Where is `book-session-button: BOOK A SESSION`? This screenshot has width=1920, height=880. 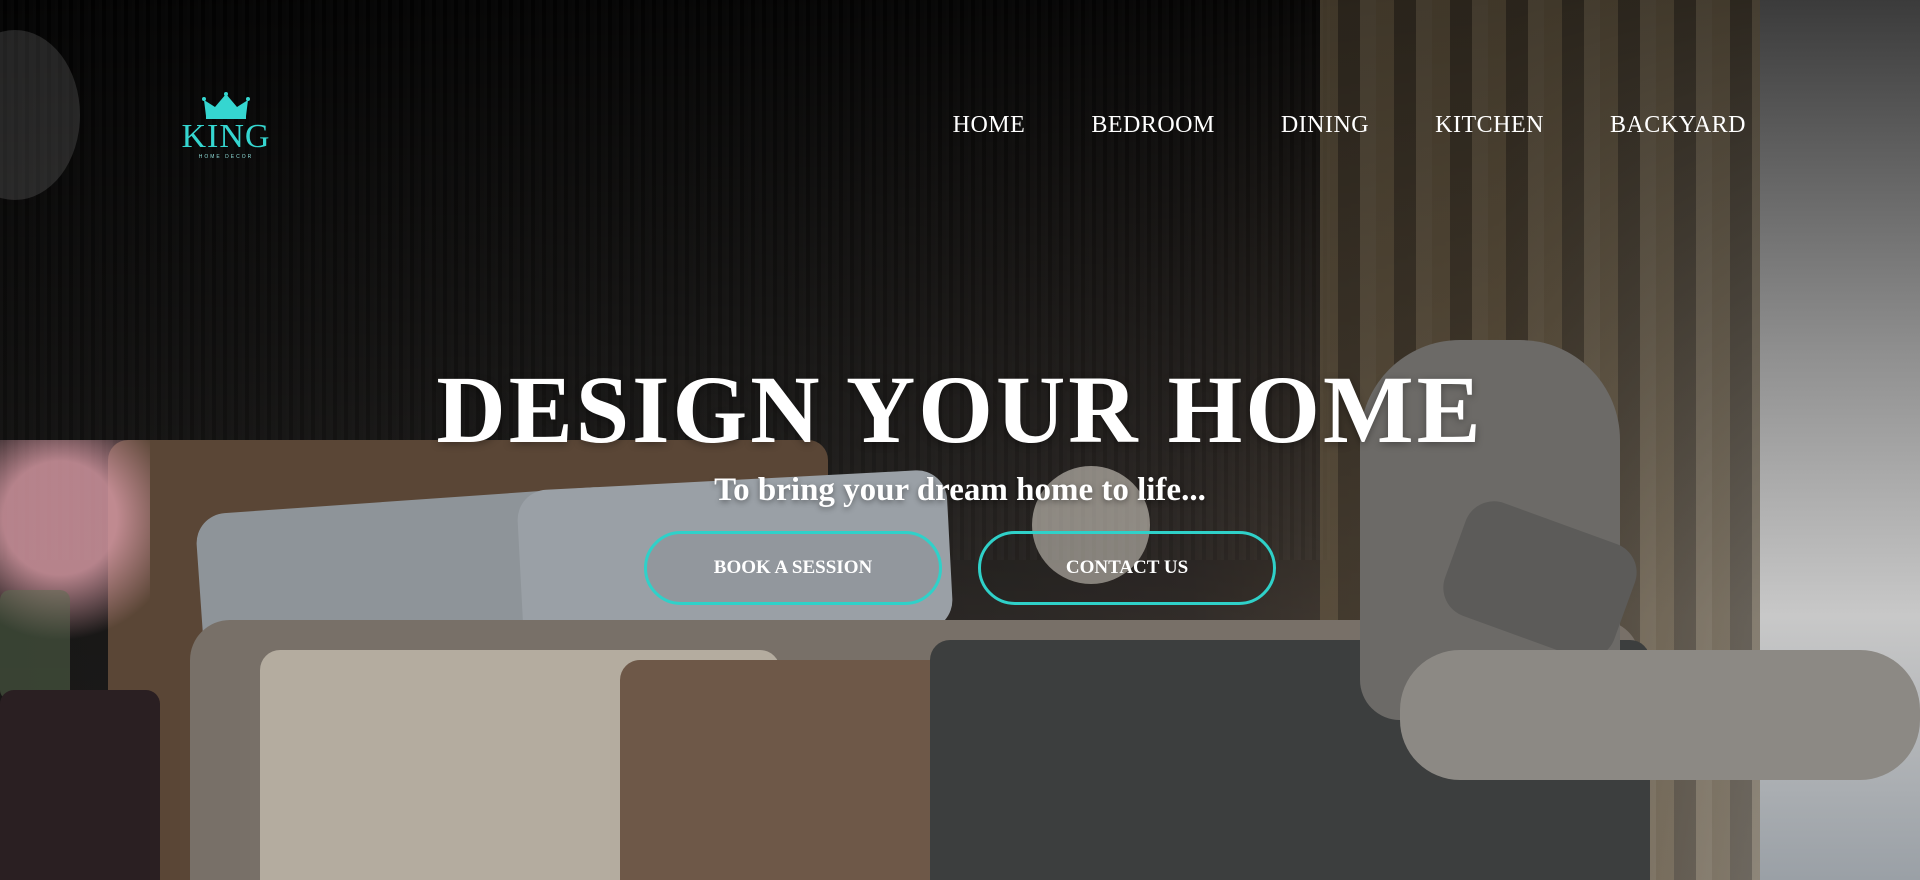
book-session-button: BOOK A SESSION is located at coordinates (793, 568).